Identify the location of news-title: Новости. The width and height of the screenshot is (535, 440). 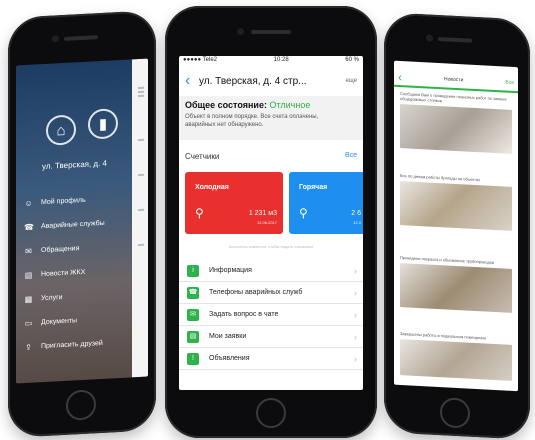
(454, 80).